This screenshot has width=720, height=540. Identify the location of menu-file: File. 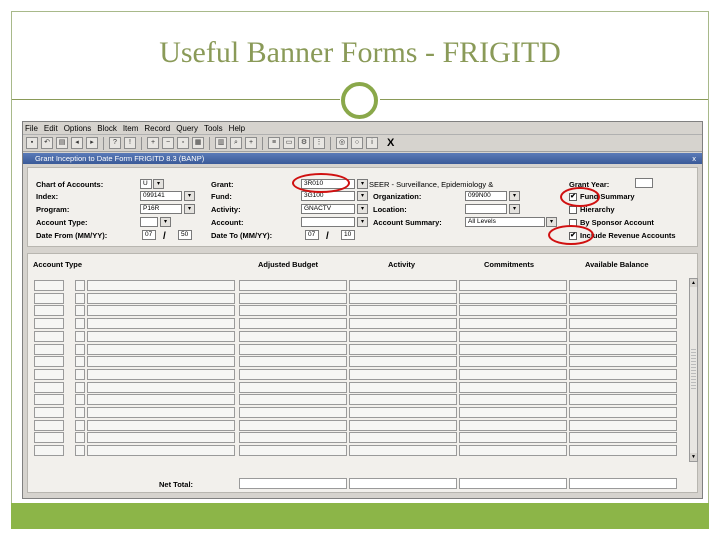
(31, 128).